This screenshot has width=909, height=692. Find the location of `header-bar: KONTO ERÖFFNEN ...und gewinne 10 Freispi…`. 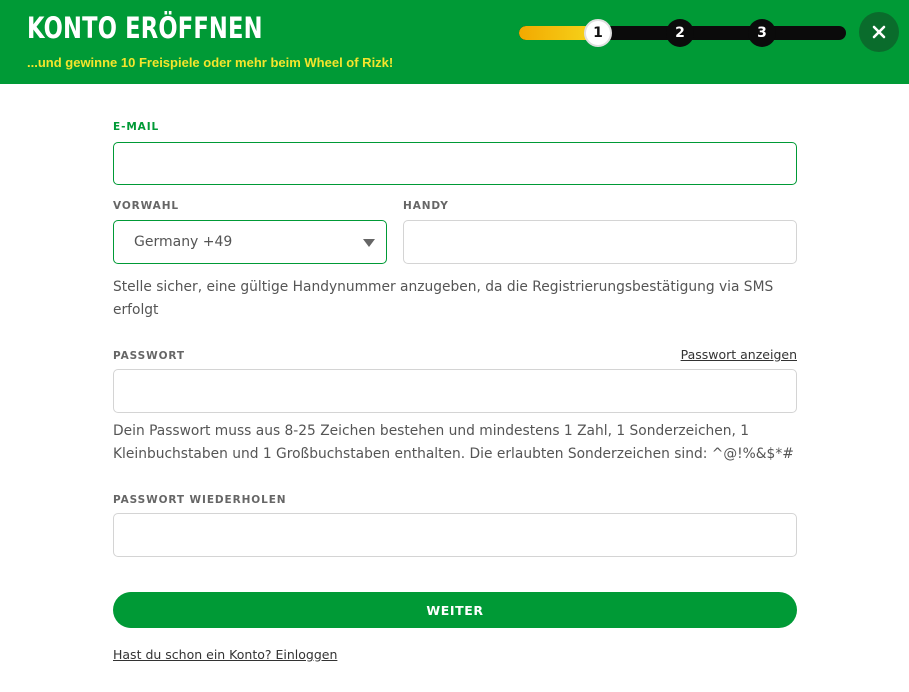

header-bar: KONTO ERÖFFNEN ...und gewinne 10 Freispi… is located at coordinates (454, 42).